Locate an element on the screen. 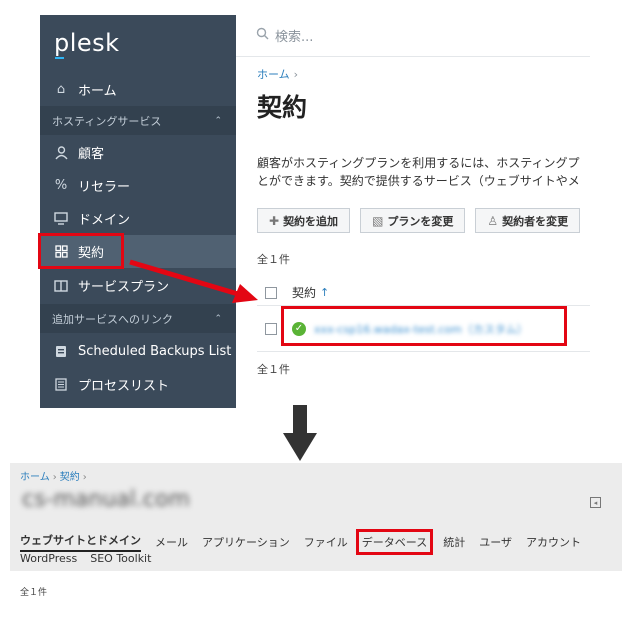 Image resolution: width=635 pixels, height=618 pixels. column-header-subscription: 契約 is located at coordinates (304, 292).